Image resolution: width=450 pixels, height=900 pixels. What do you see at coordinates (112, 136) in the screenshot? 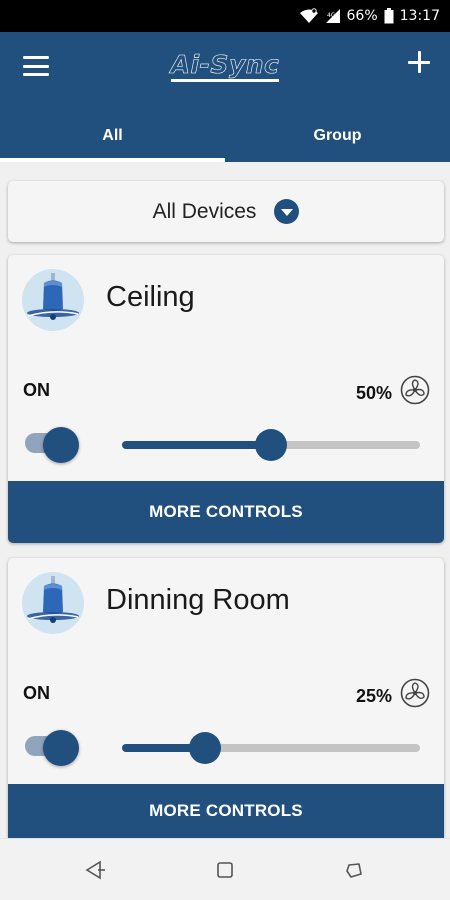
I see `tab-all: All` at bounding box center [112, 136].